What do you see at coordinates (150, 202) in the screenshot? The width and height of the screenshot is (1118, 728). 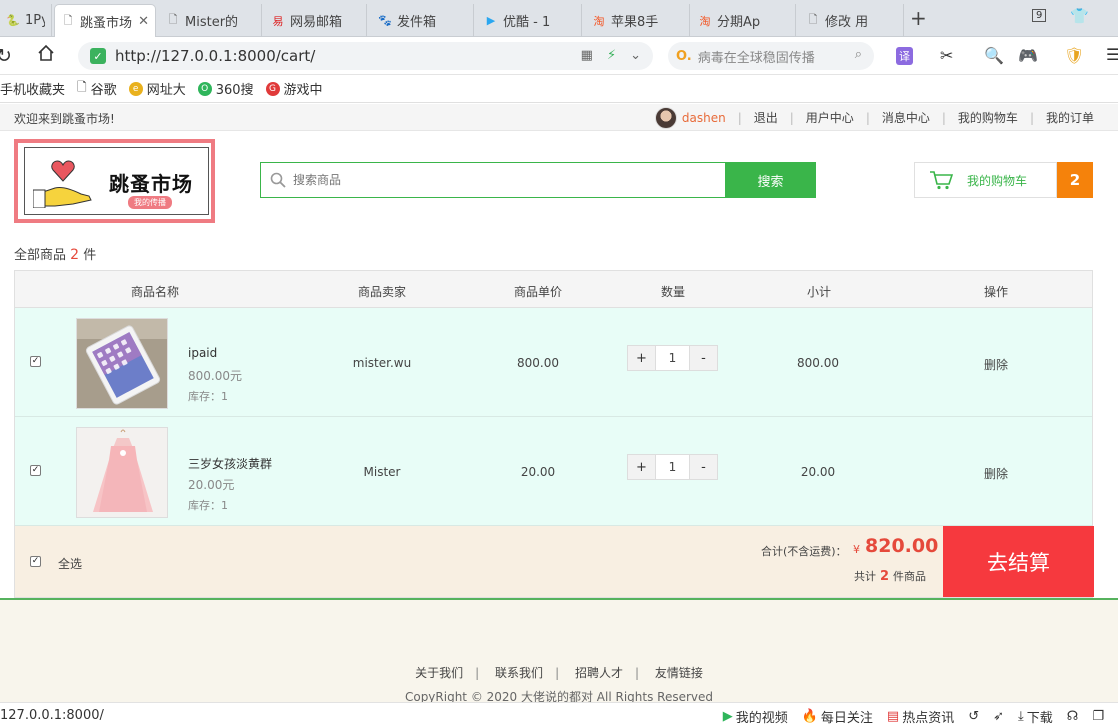 I see `logo-subtitle: 我的传播` at bounding box center [150, 202].